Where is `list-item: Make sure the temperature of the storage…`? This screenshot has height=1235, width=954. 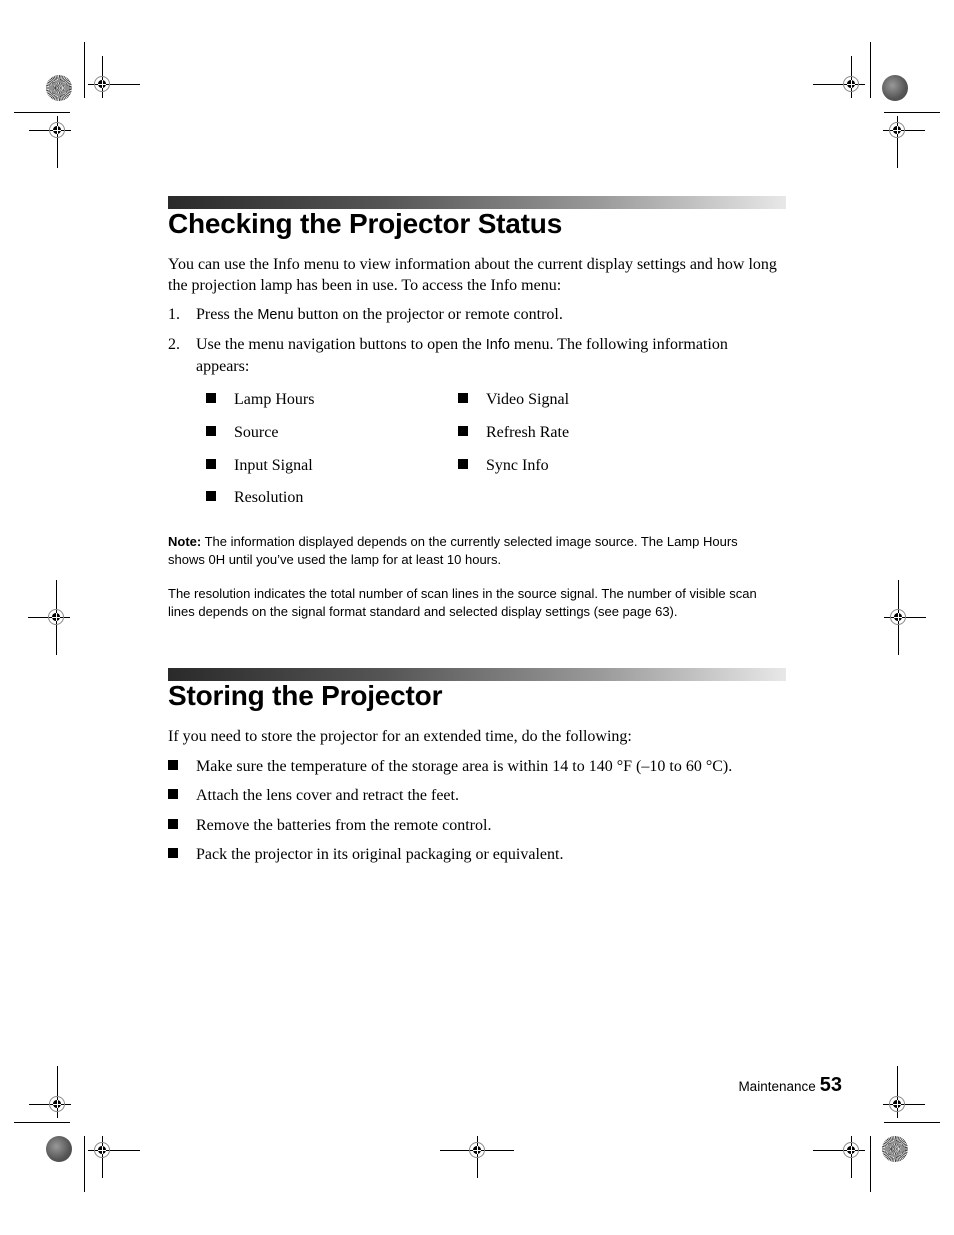
list-item: Make sure the temperature of the storage… is located at coordinates (450, 767).